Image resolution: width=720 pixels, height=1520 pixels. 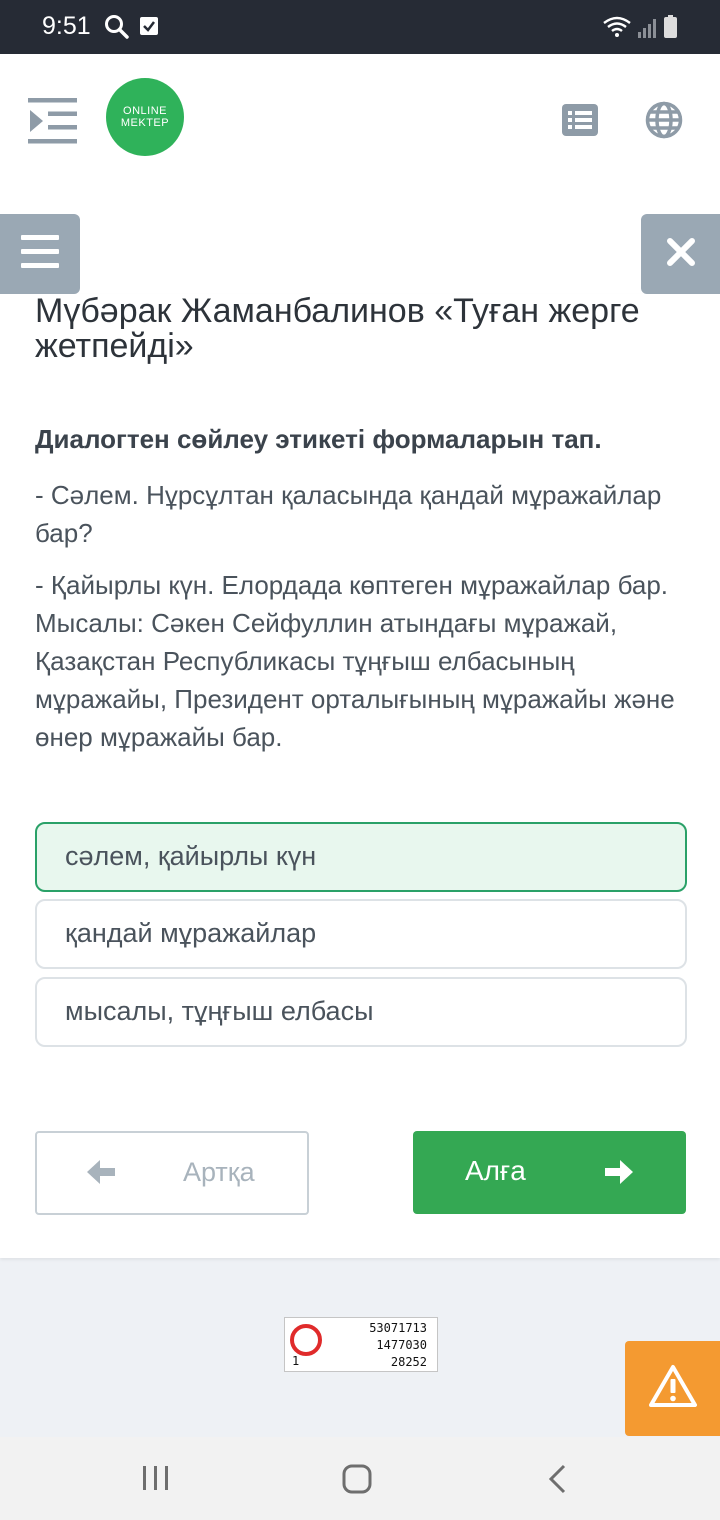 I want to click on wifi-icon, so click(x=617, y=26).